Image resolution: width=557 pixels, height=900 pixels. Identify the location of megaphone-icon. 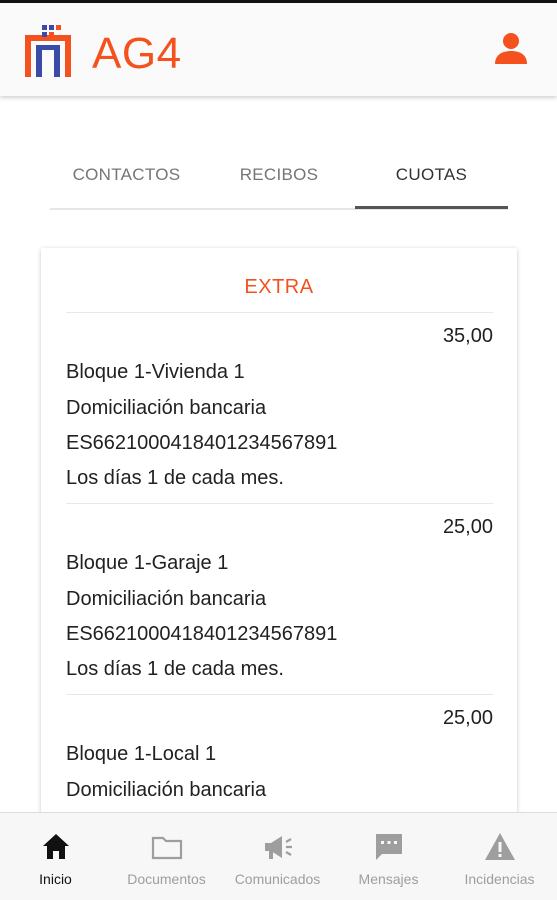
(278, 847).